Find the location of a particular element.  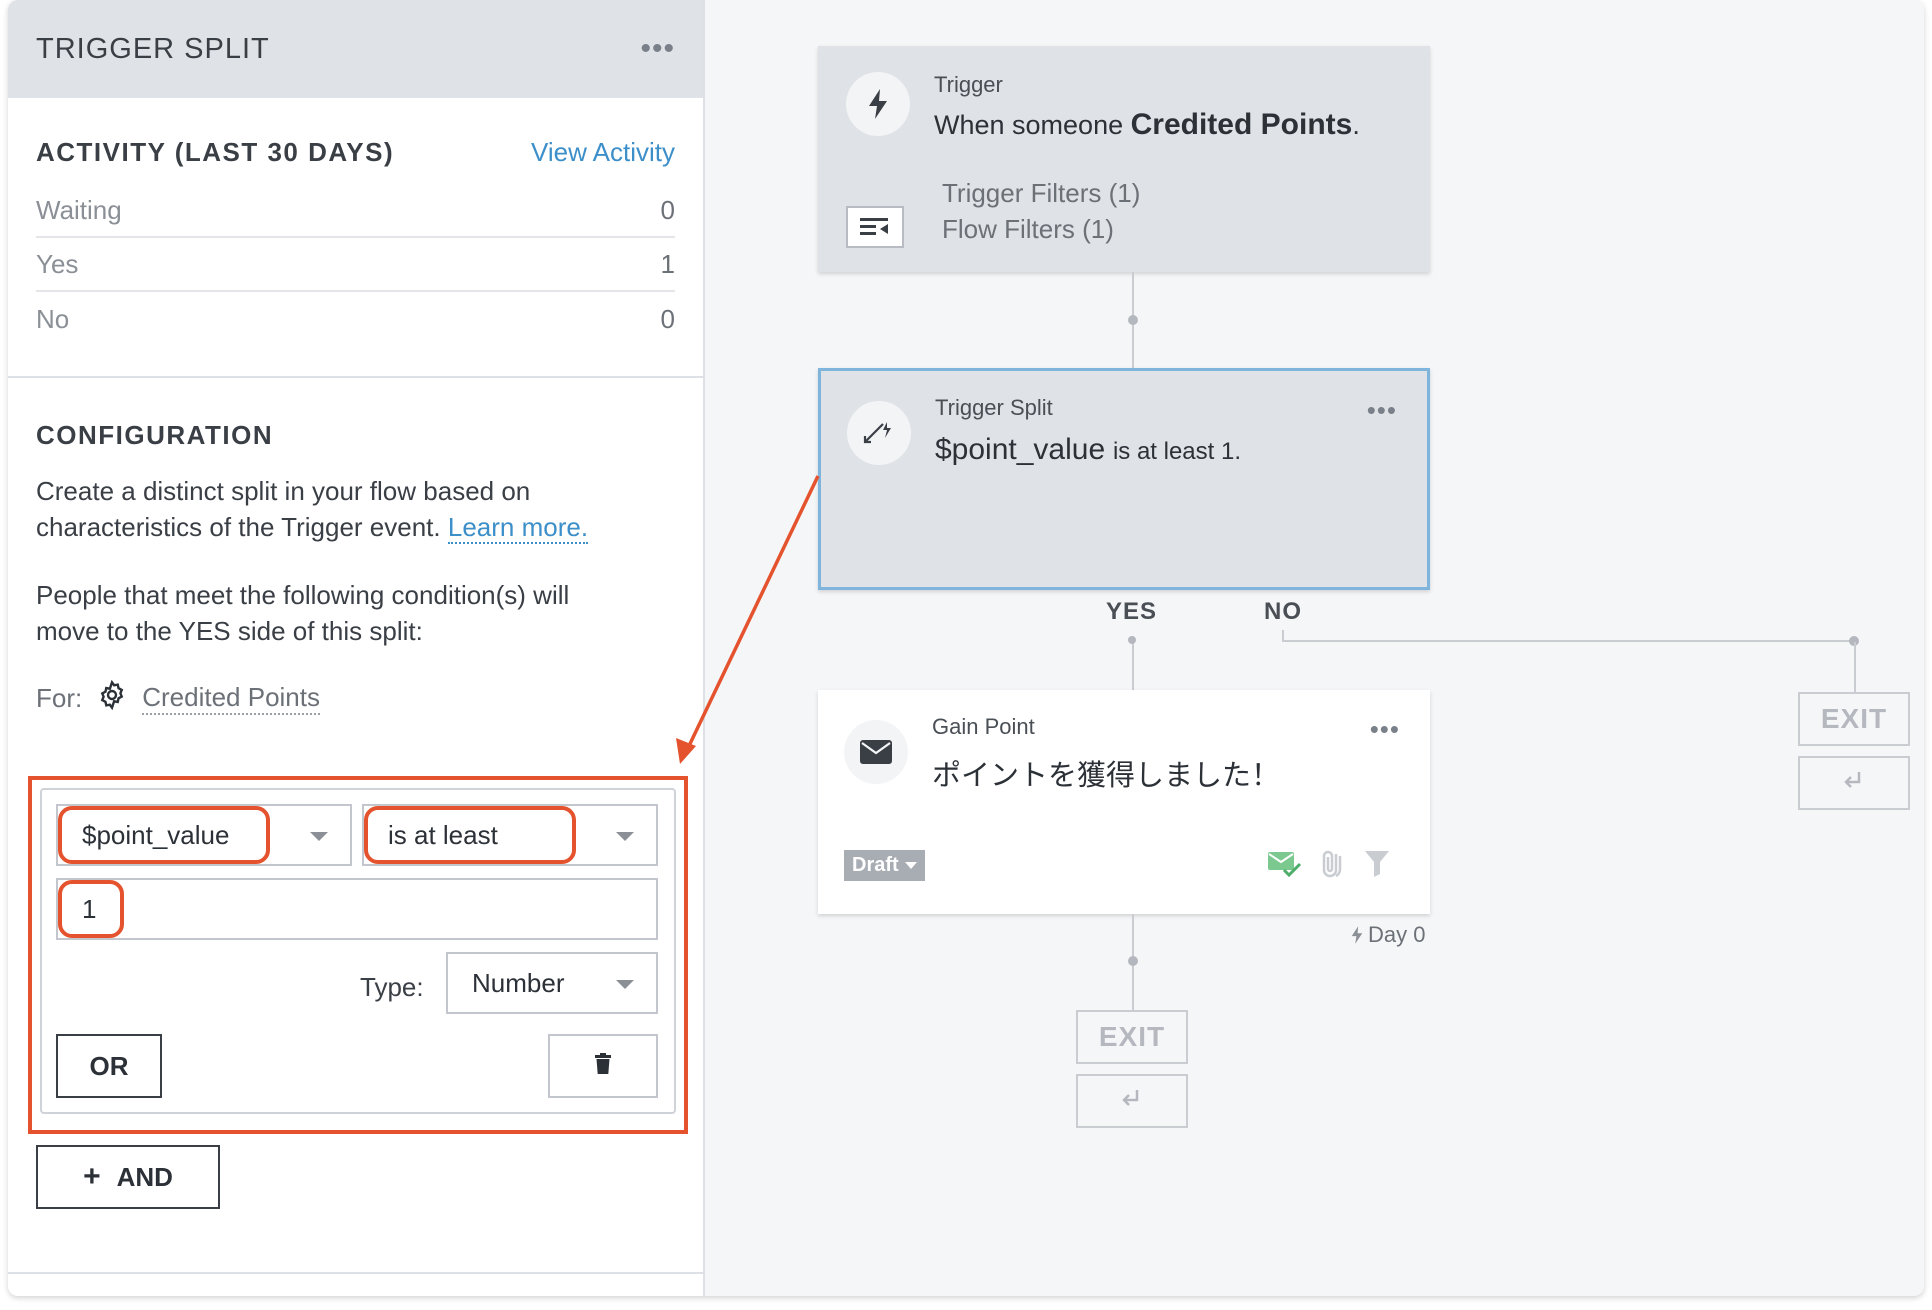

trigger-text-prefix: When someone is located at coordinates (1029, 125).